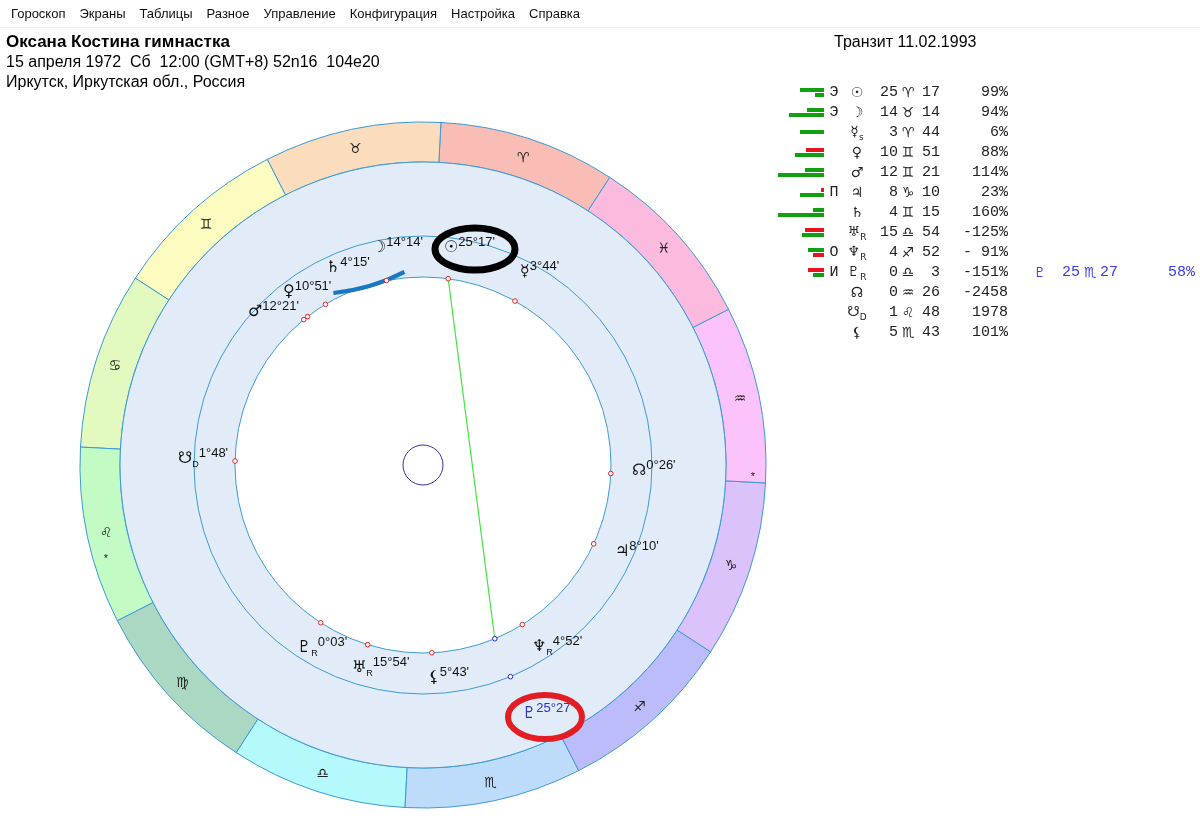 The width and height of the screenshot is (1200, 821). Describe the element at coordinates (834, 252) in the screenshot. I see `table-cell: О` at that location.